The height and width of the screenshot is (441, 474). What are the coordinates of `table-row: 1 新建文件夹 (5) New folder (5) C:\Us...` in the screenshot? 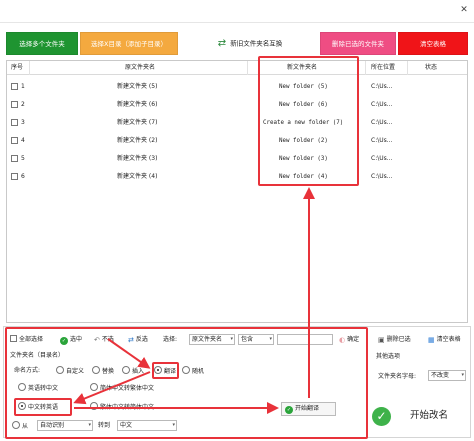 It's located at (237, 87).